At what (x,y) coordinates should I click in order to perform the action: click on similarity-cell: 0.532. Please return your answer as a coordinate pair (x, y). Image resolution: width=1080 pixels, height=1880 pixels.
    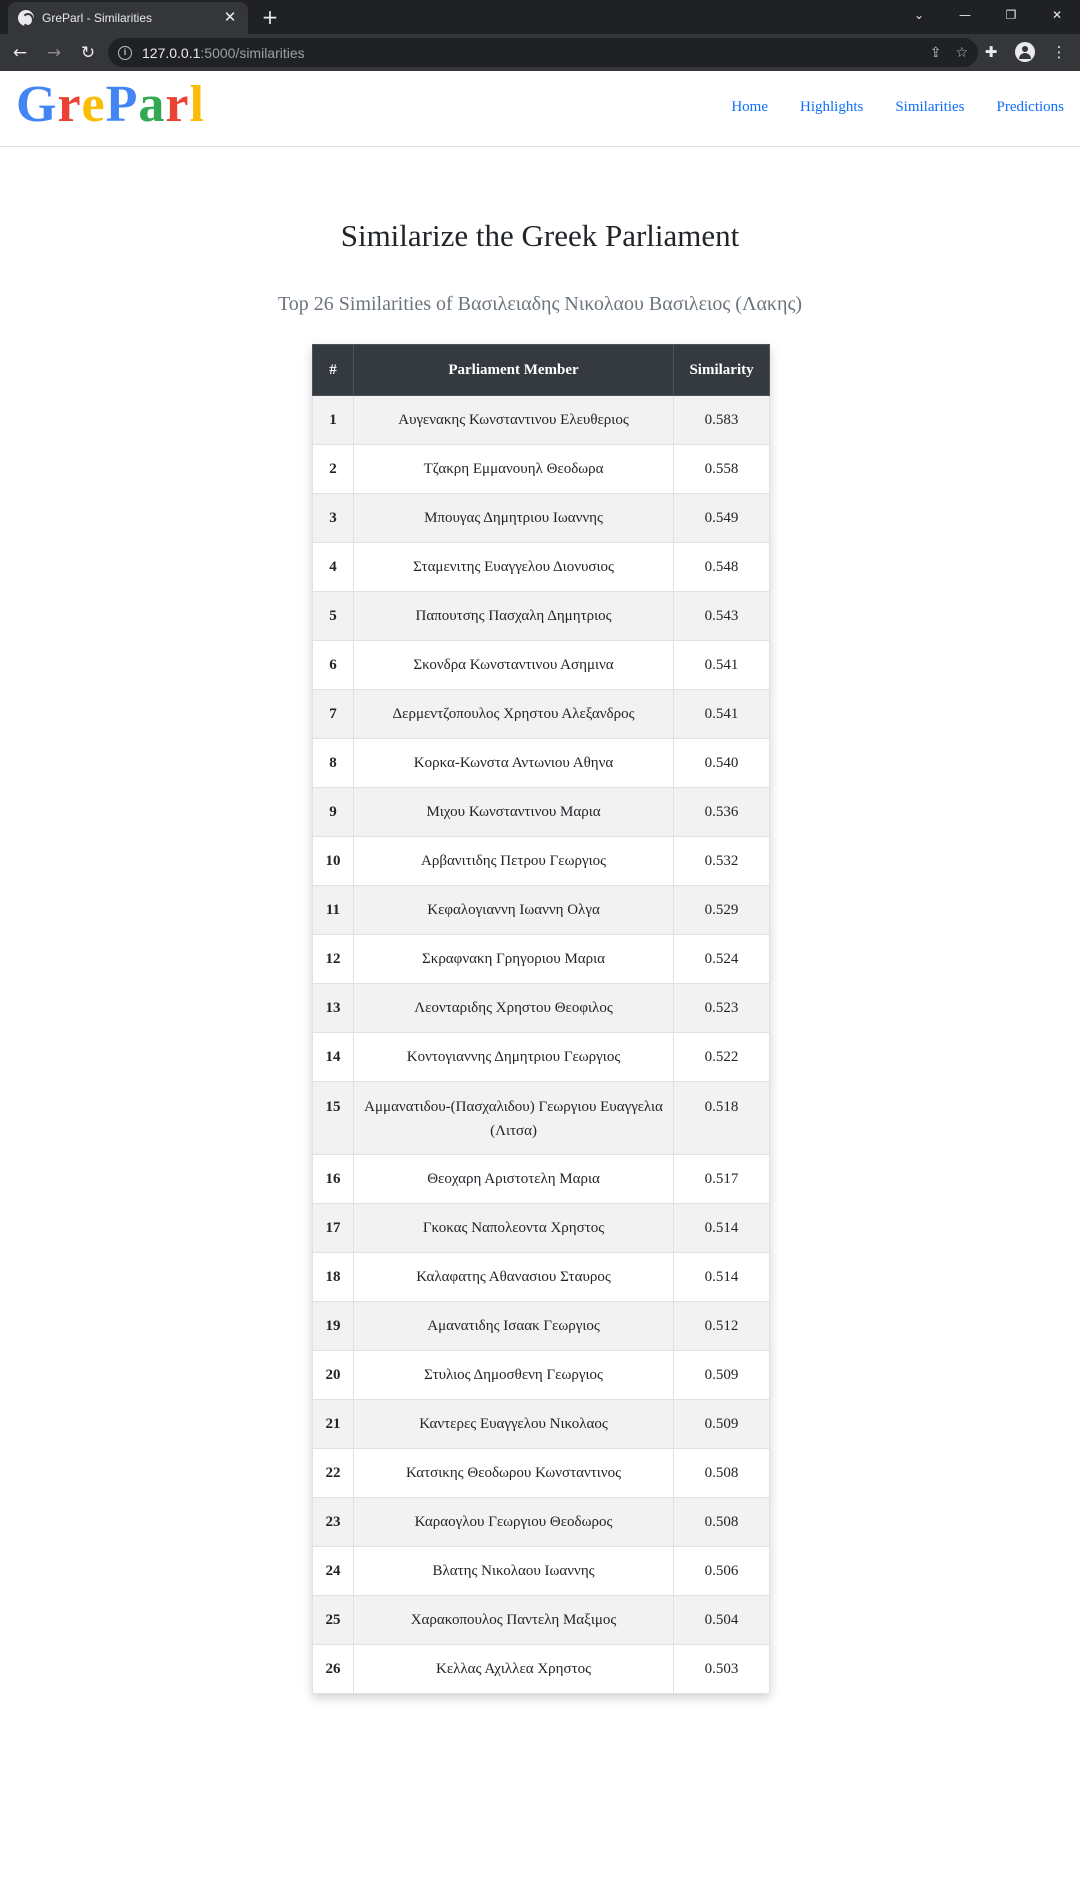
    Looking at the image, I should click on (721, 861).